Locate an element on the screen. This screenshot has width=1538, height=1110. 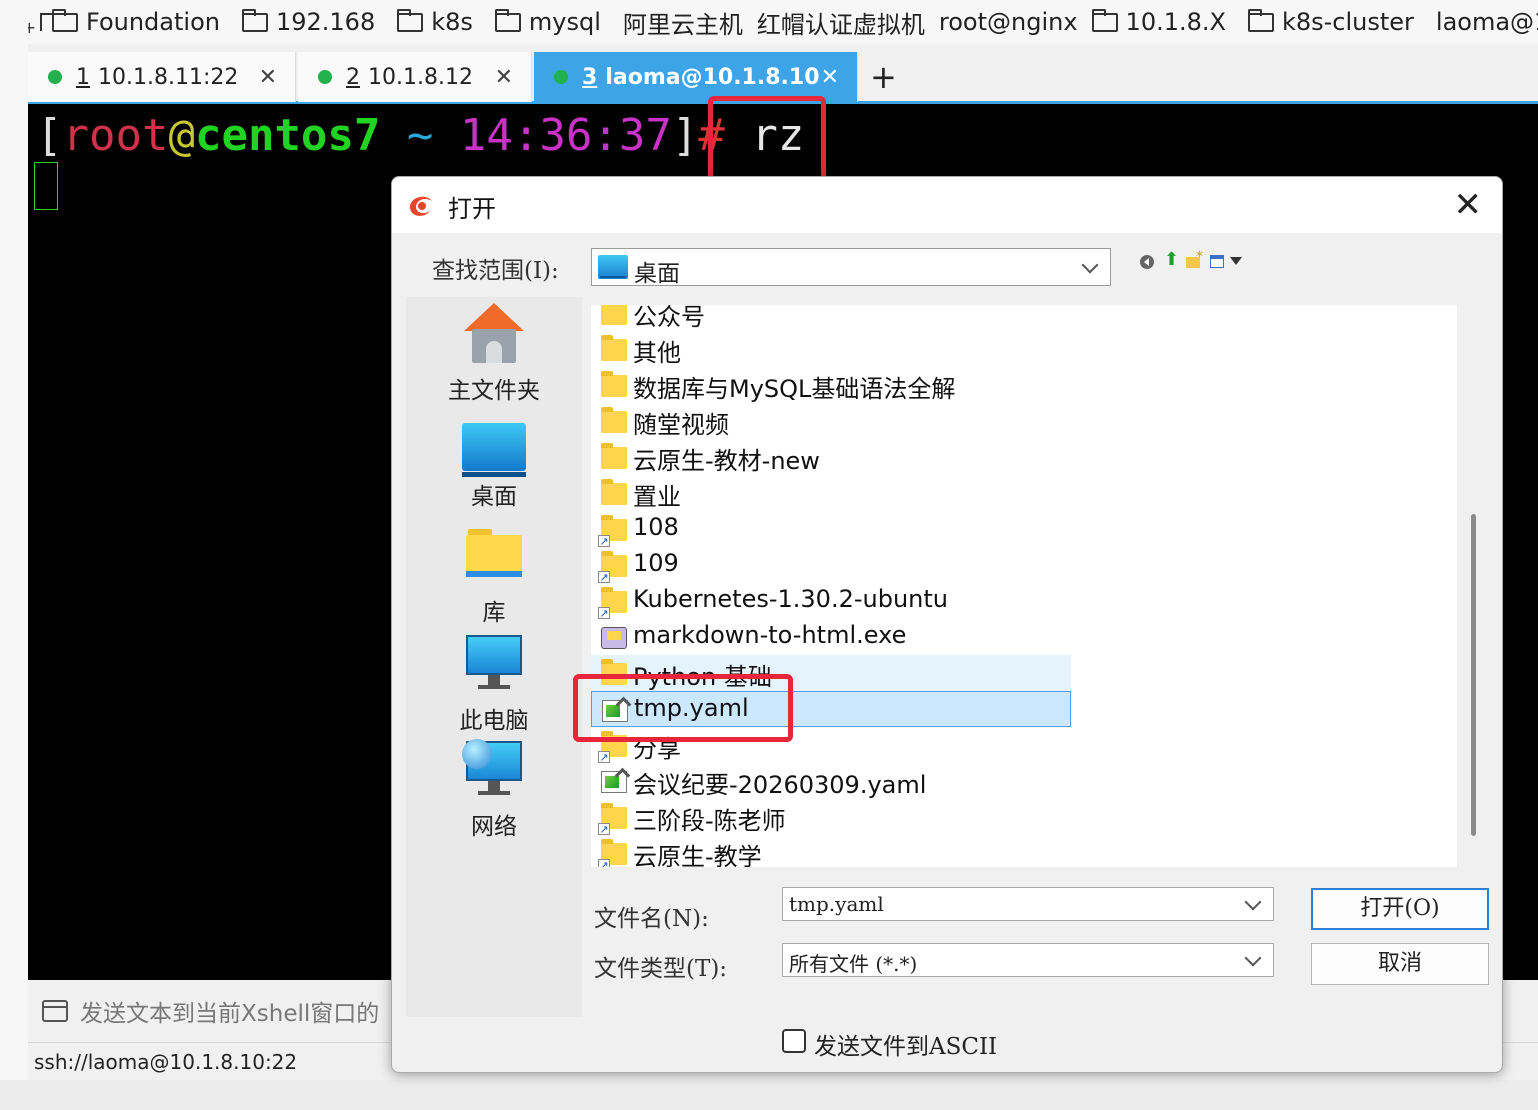
tab-session-1: 1 10.1.8.11:22 ✕ is located at coordinates (162, 77).